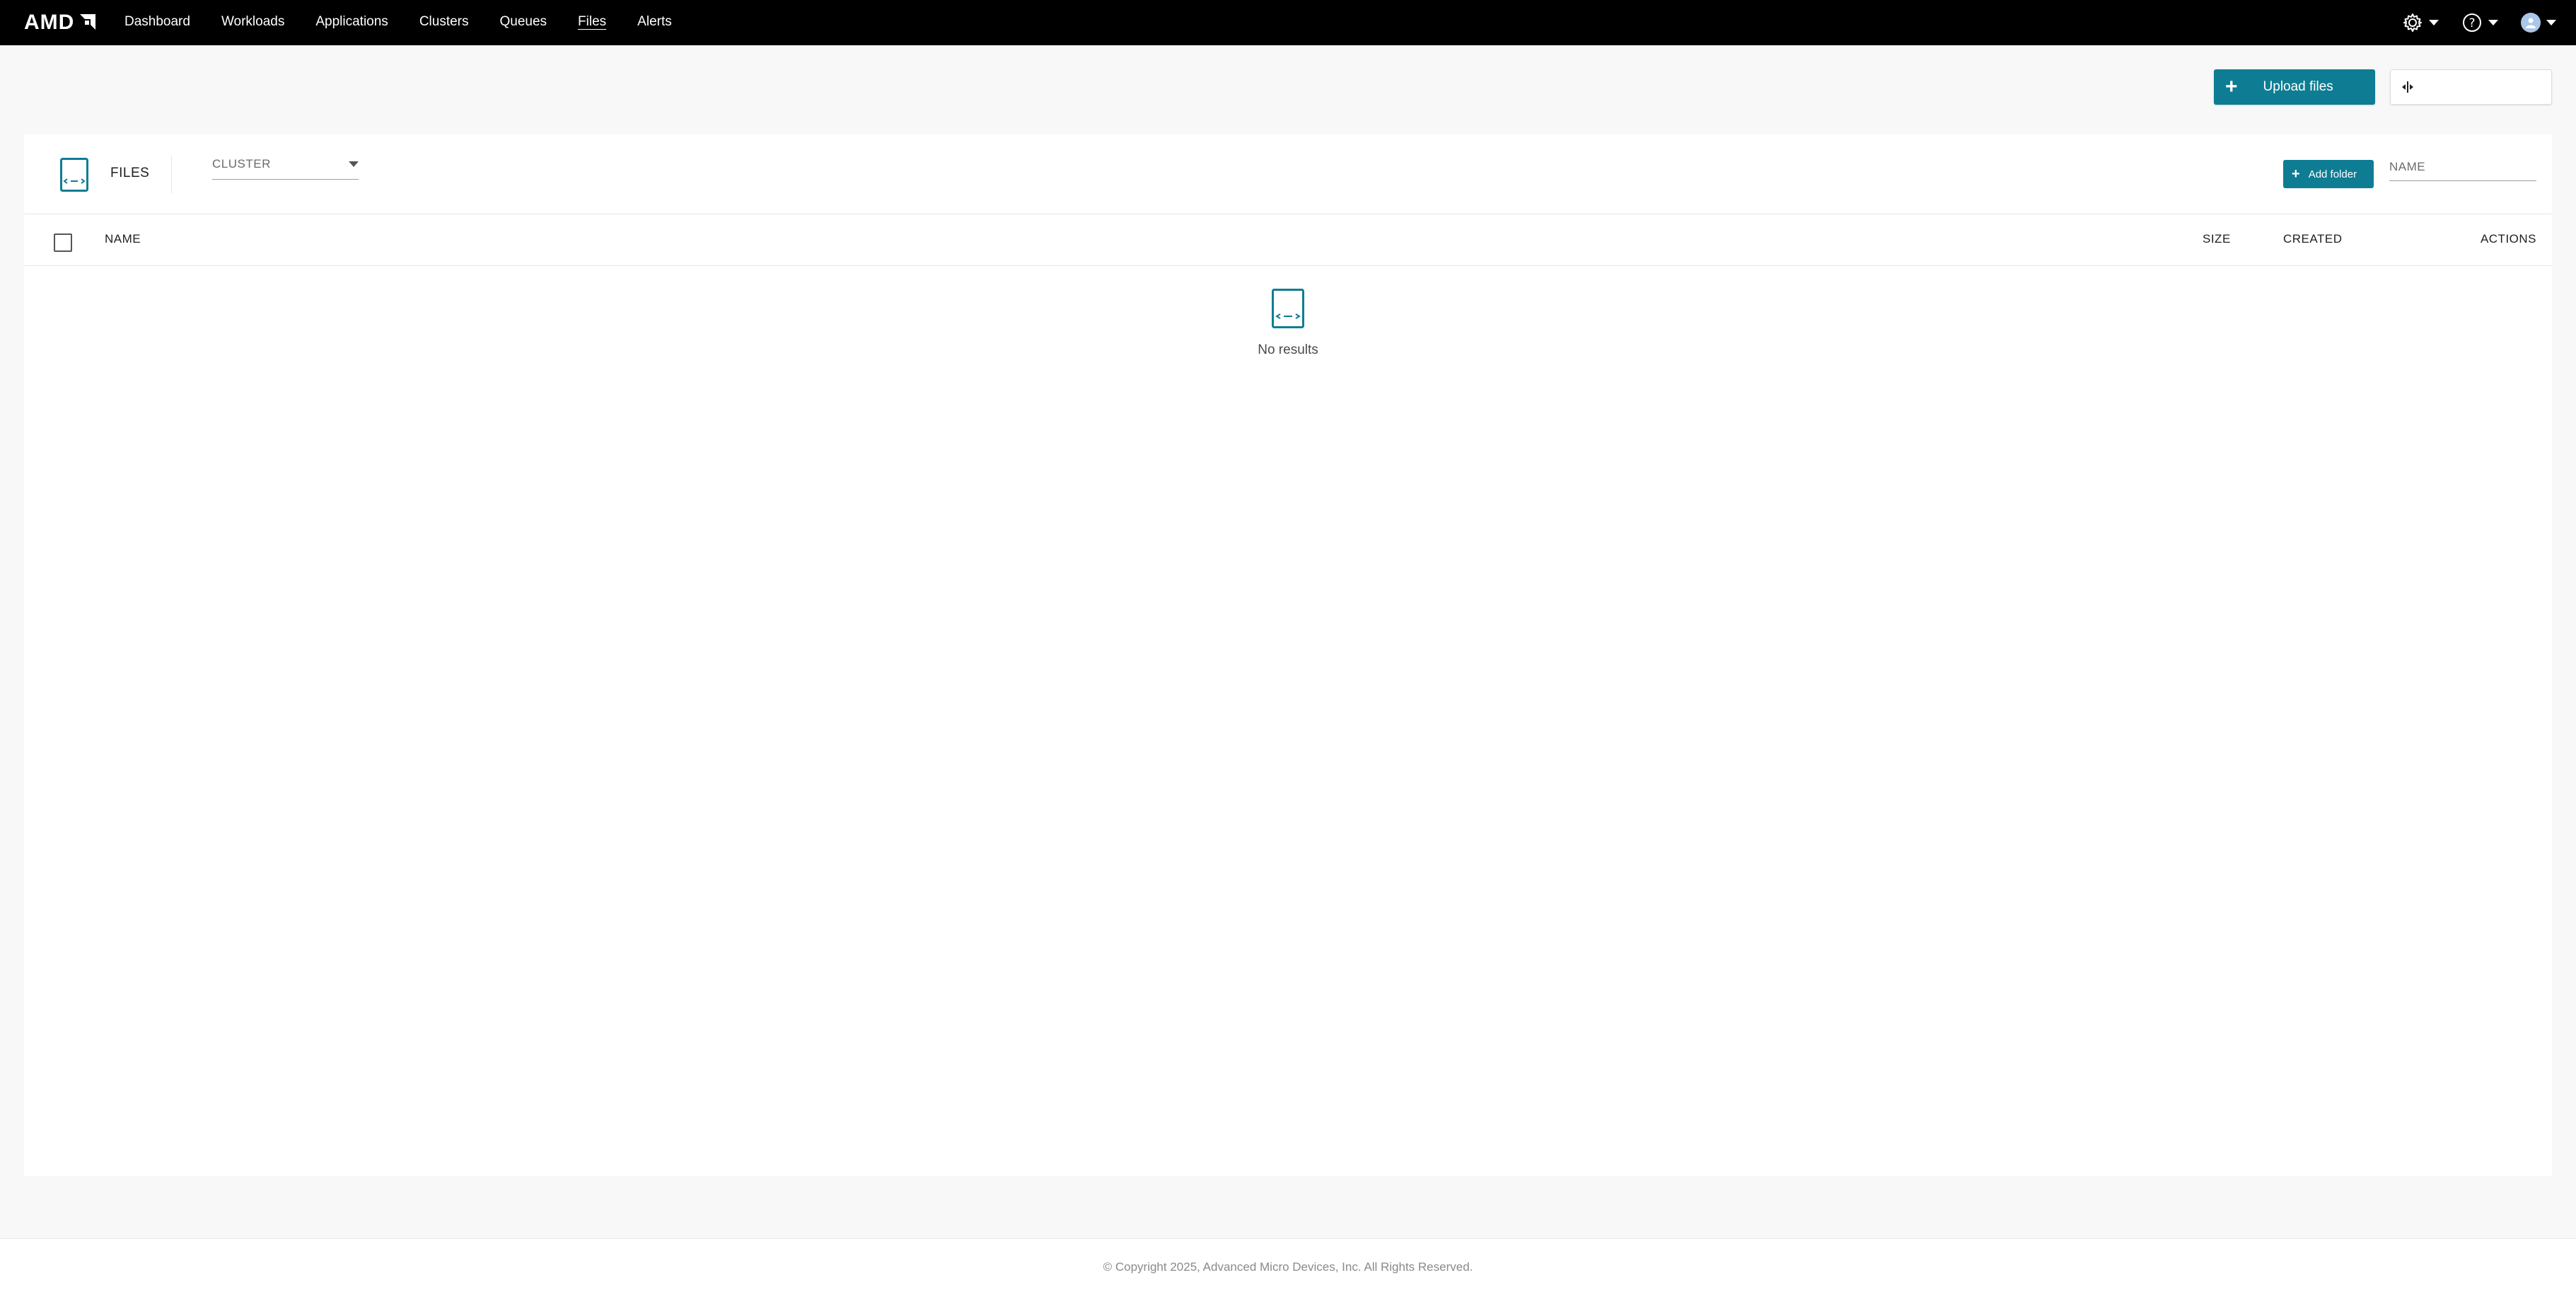 The image size is (2576, 1292). I want to click on nav-clusters: Clusters, so click(444, 23).